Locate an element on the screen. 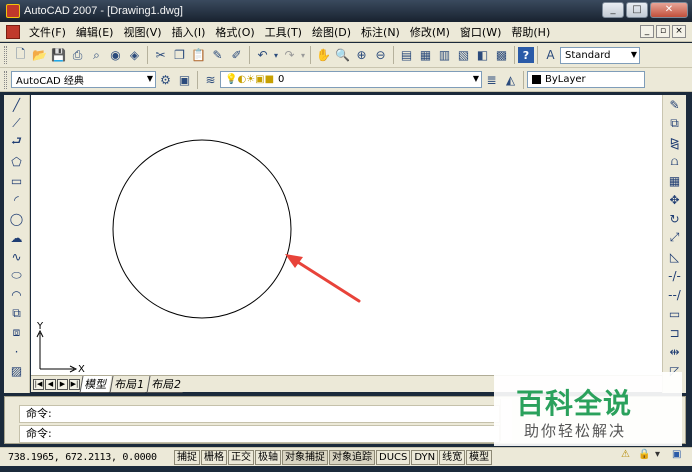  menu-tools: 工具(T) is located at coordinates (283, 32).